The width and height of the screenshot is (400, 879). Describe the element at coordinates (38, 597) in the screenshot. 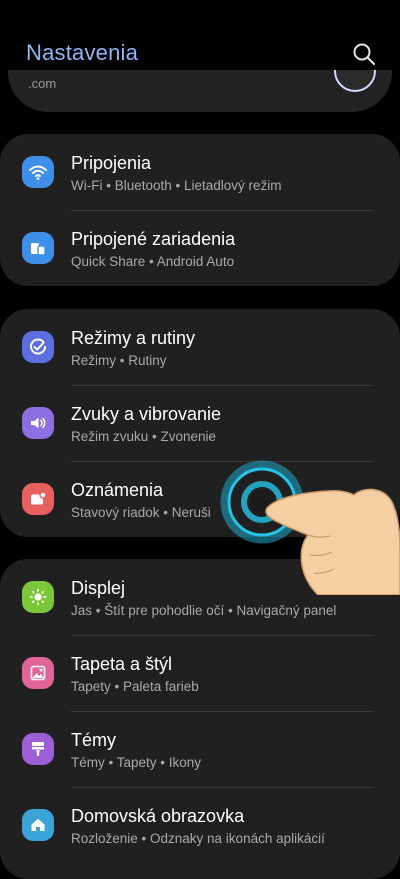

I see `sun-icon` at that location.